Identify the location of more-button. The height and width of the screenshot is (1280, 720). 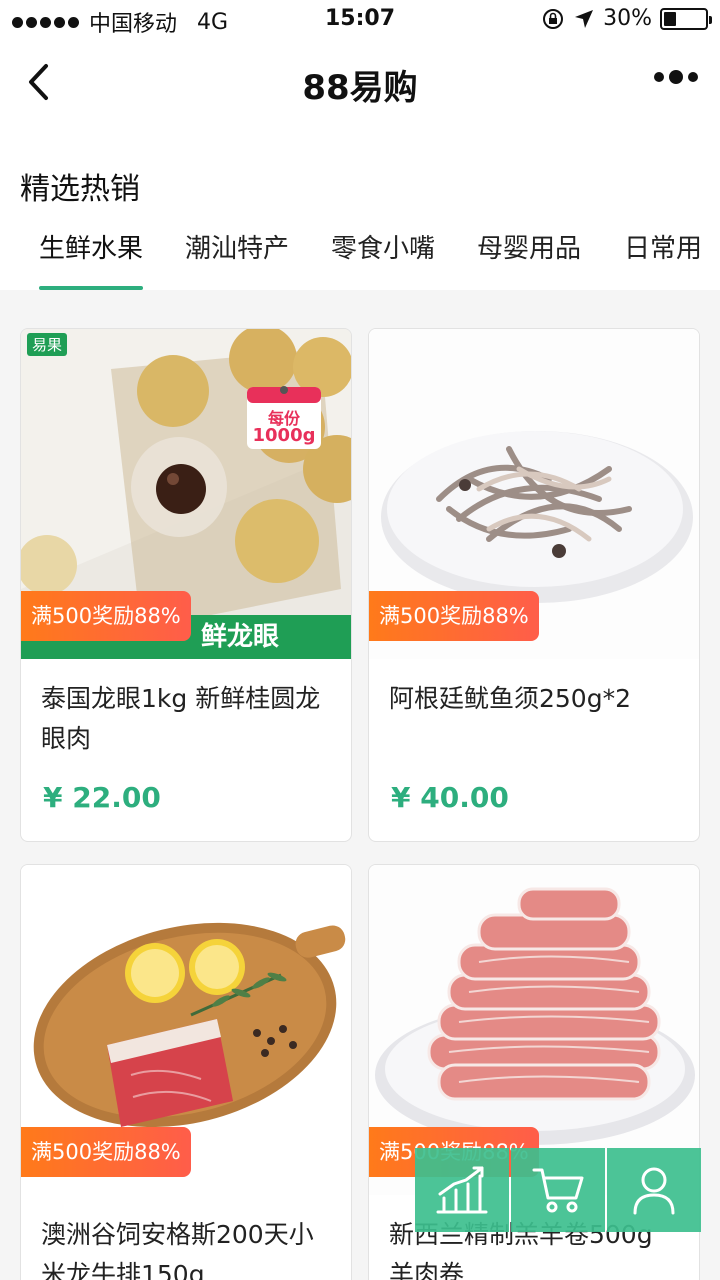
(676, 77).